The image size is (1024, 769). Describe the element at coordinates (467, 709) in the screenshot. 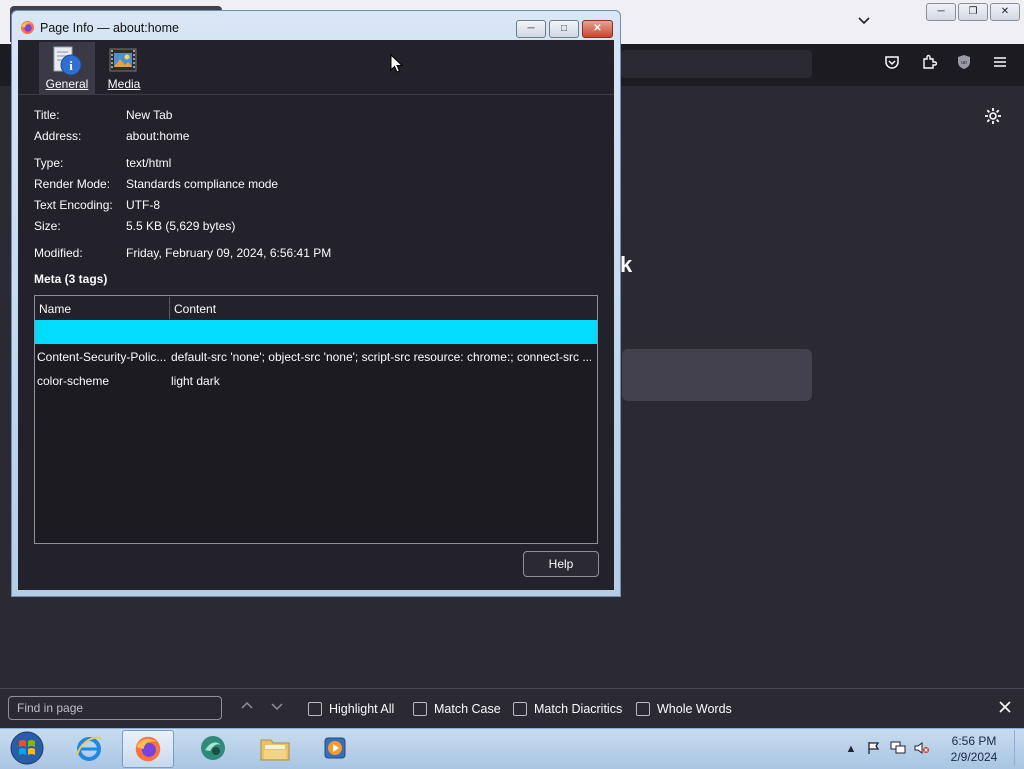

I see `match-case-label: Match Case` at that location.